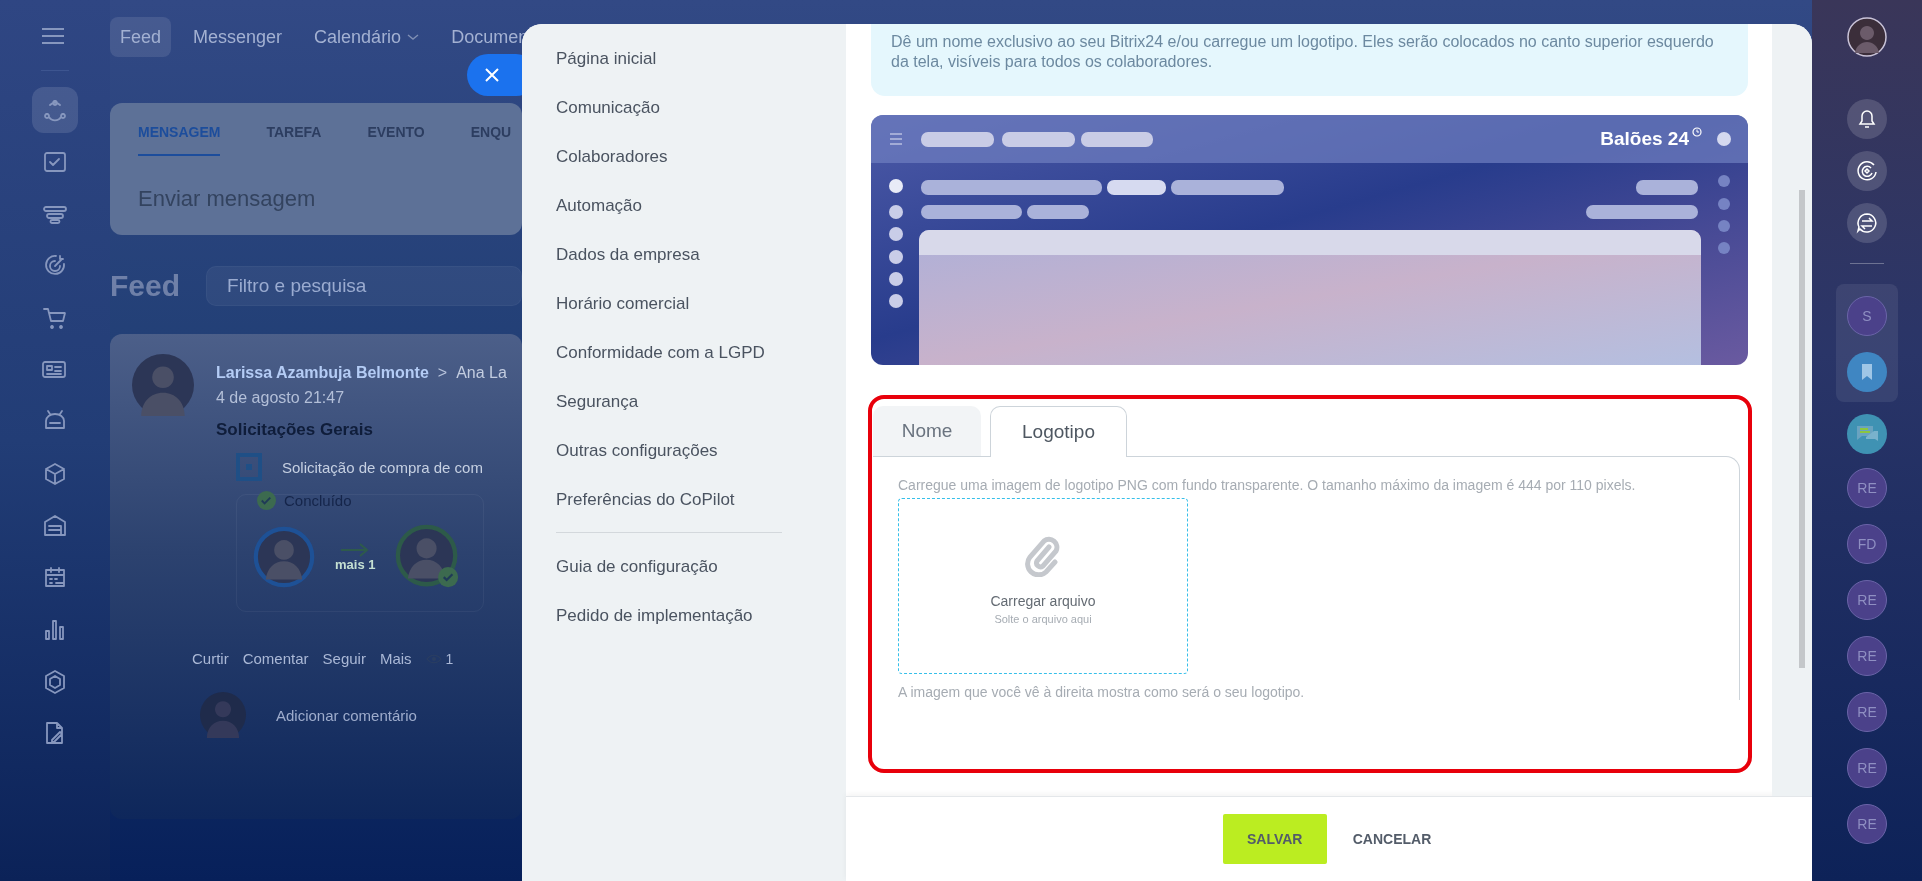  Describe the element at coordinates (55, 474) in the screenshot. I see `cube-icon` at that location.